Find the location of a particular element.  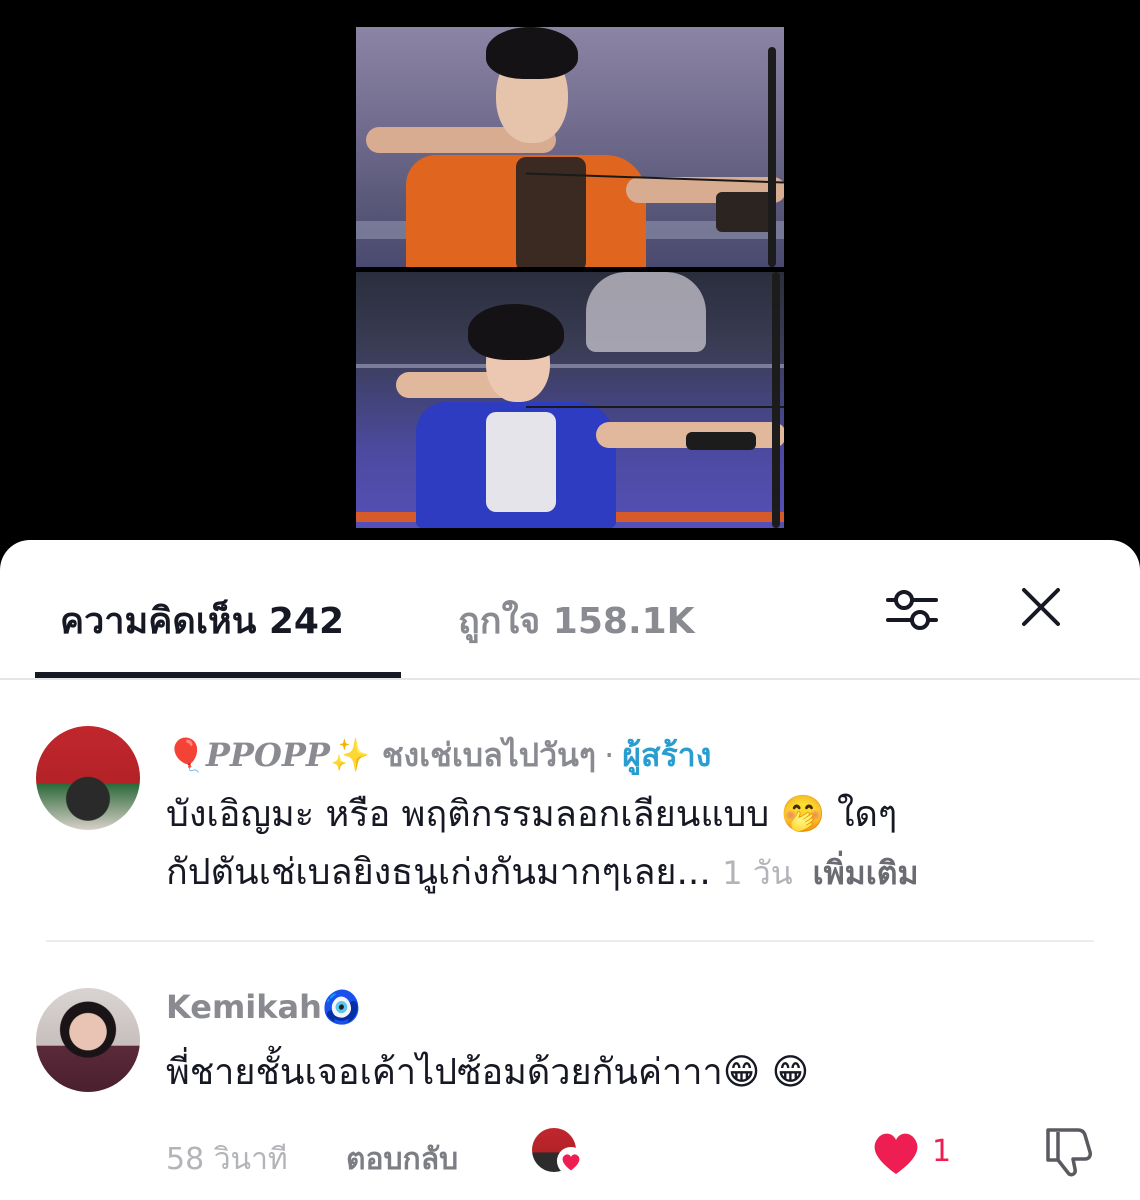

tab-divider is located at coordinates (570, 679).